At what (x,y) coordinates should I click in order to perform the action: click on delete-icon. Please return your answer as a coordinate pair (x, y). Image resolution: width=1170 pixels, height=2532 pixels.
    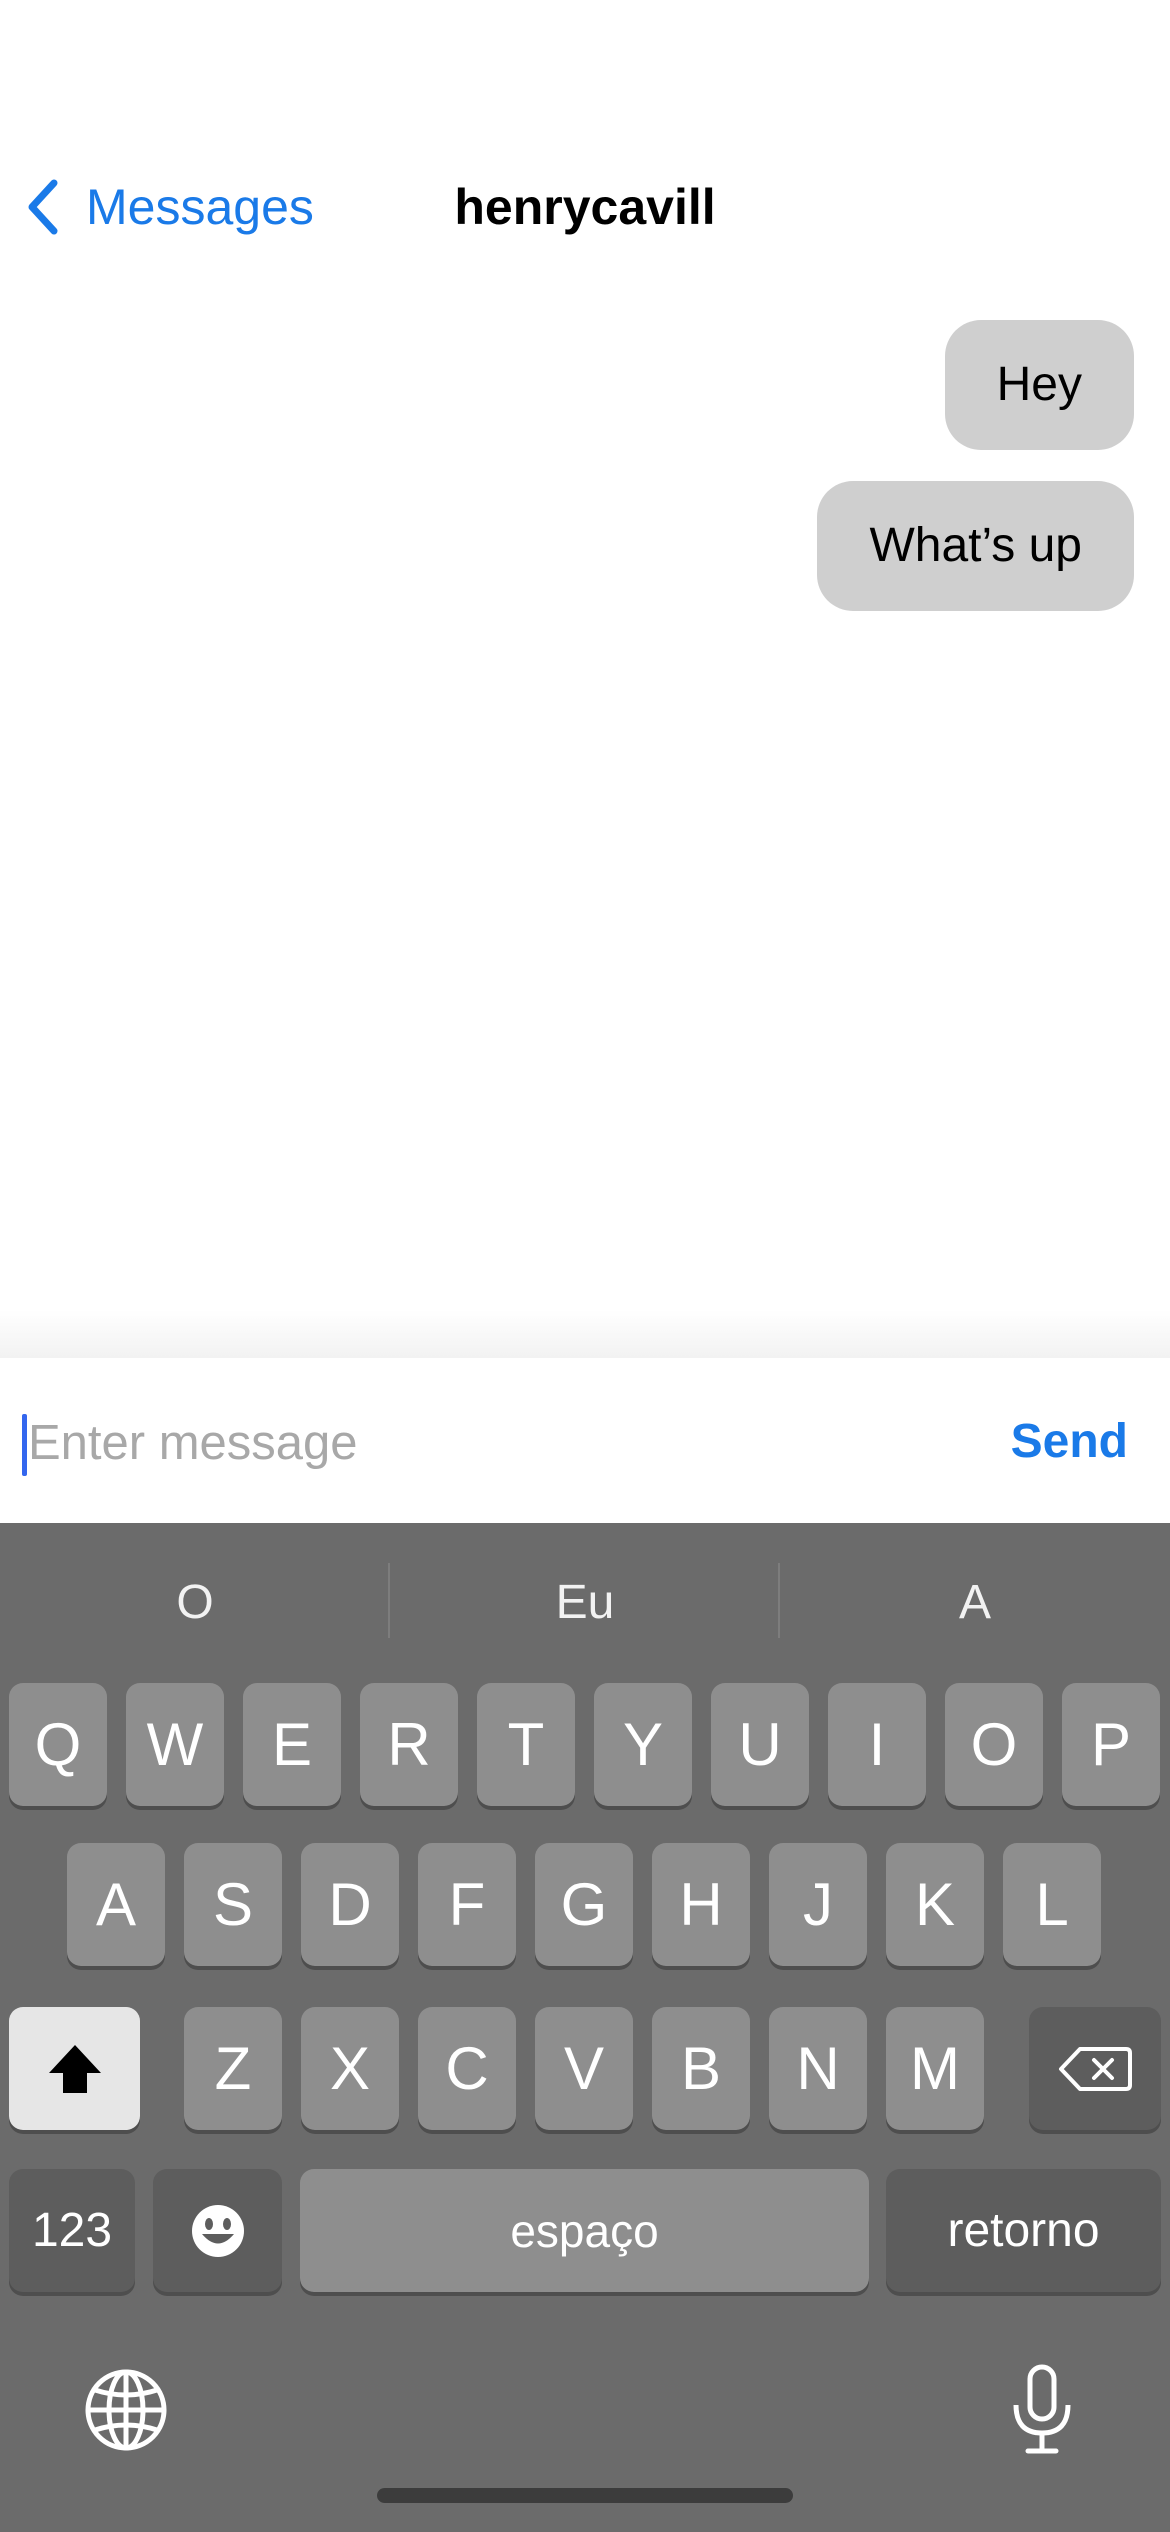
    Looking at the image, I should click on (1095, 2068).